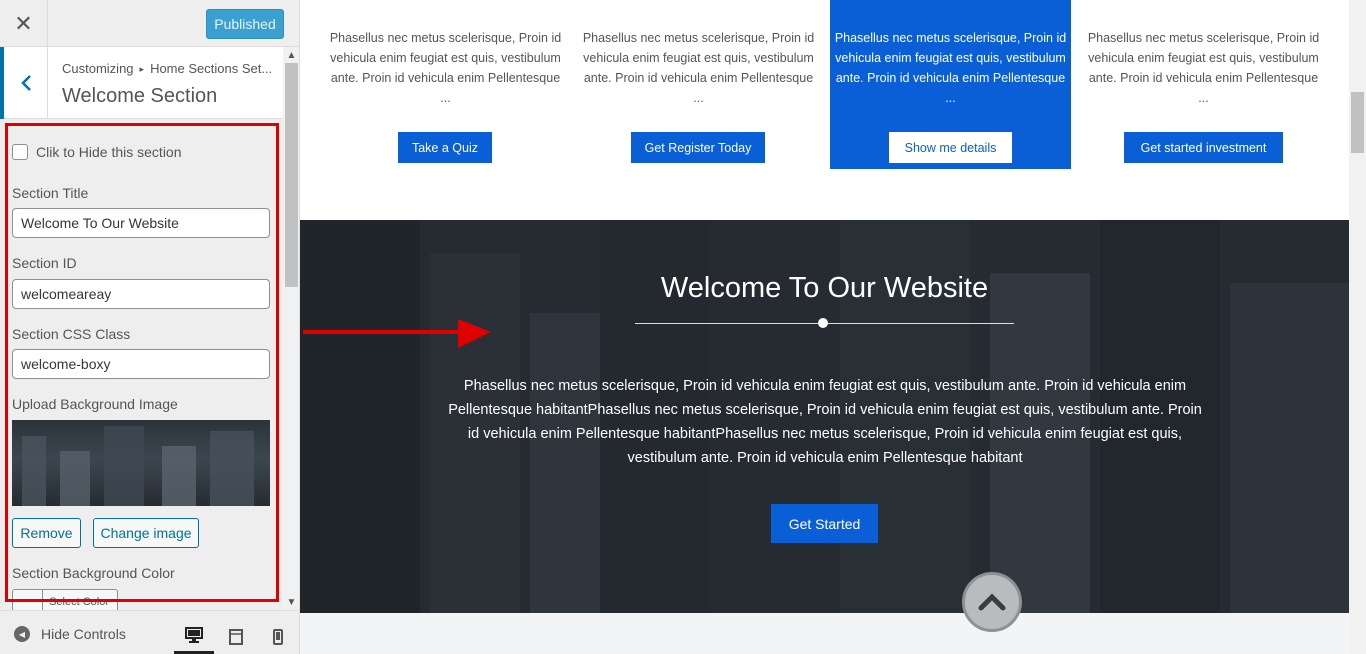 This screenshot has height=654, width=1366. I want to click on section-id-input: welcomeareay, so click(141, 294).